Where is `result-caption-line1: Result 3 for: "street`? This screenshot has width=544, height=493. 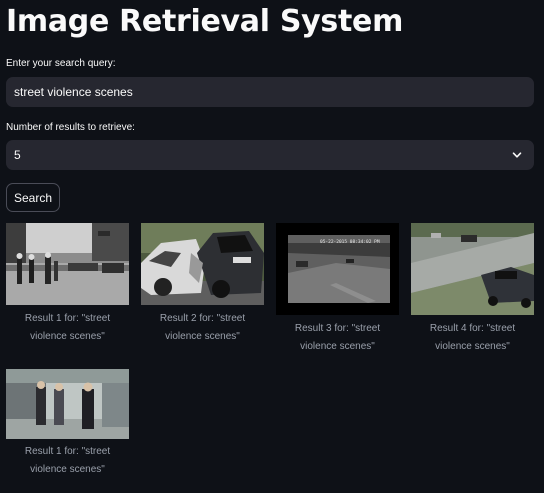
result-caption-line1: Result 3 for: "street is located at coordinates (337, 328).